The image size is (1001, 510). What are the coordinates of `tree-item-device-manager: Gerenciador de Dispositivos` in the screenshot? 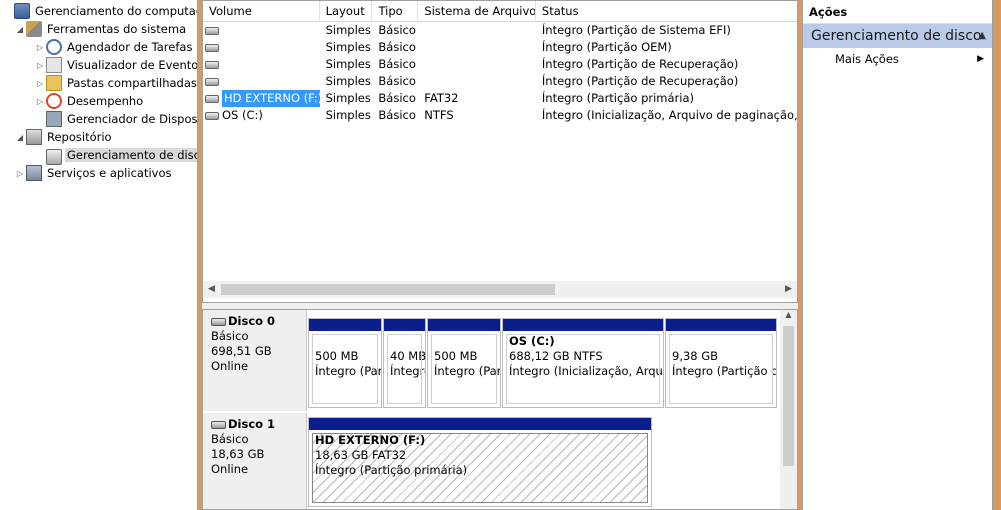 It's located at (116, 119).